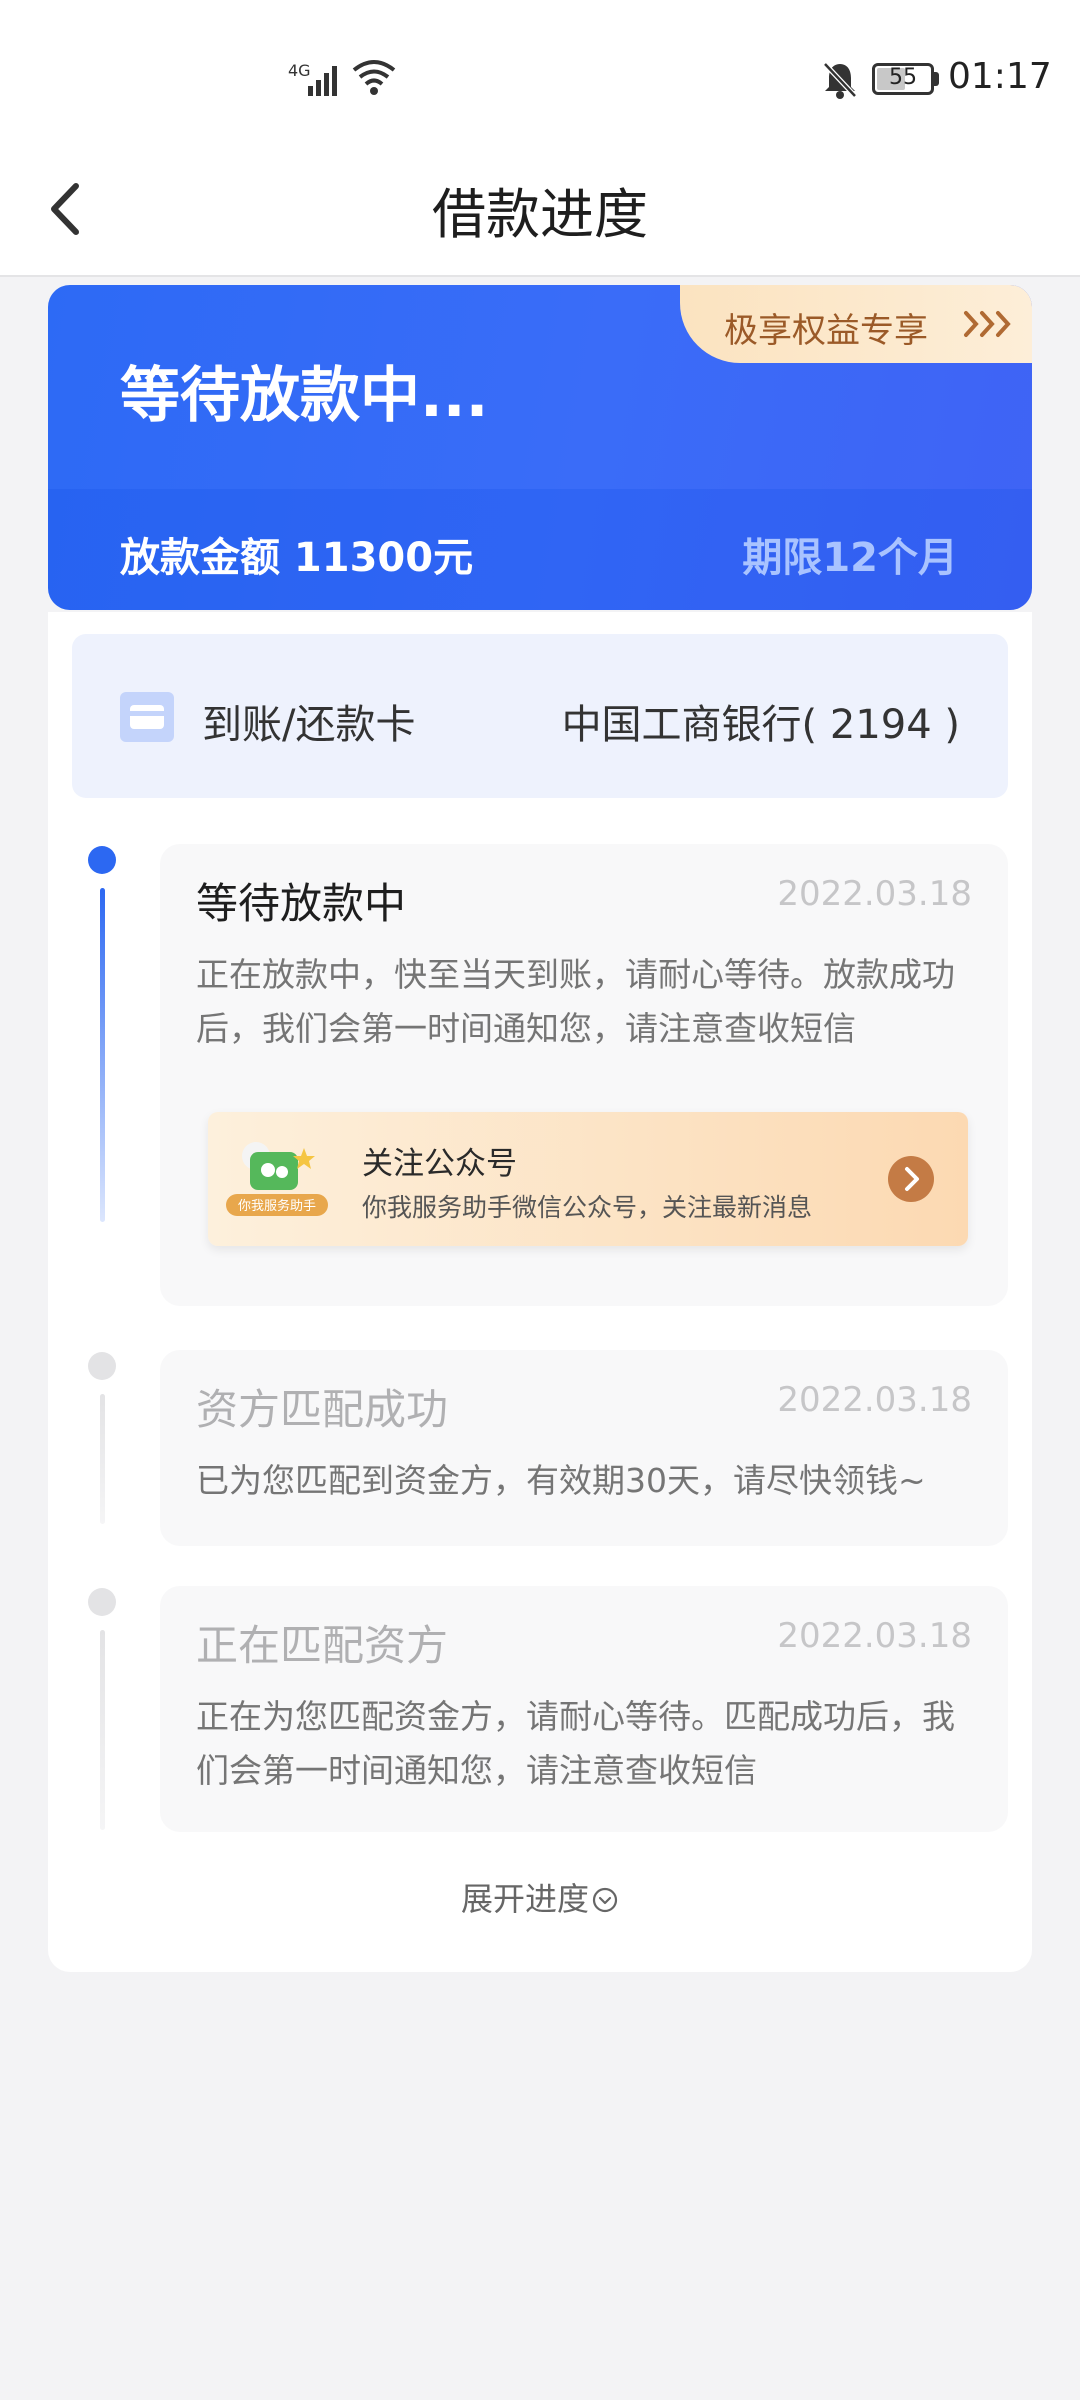  I want to click on loan-status-card: 等待放款中... 放款金额 11300元 期限12个月 极享权益专享, so click(540, 447).